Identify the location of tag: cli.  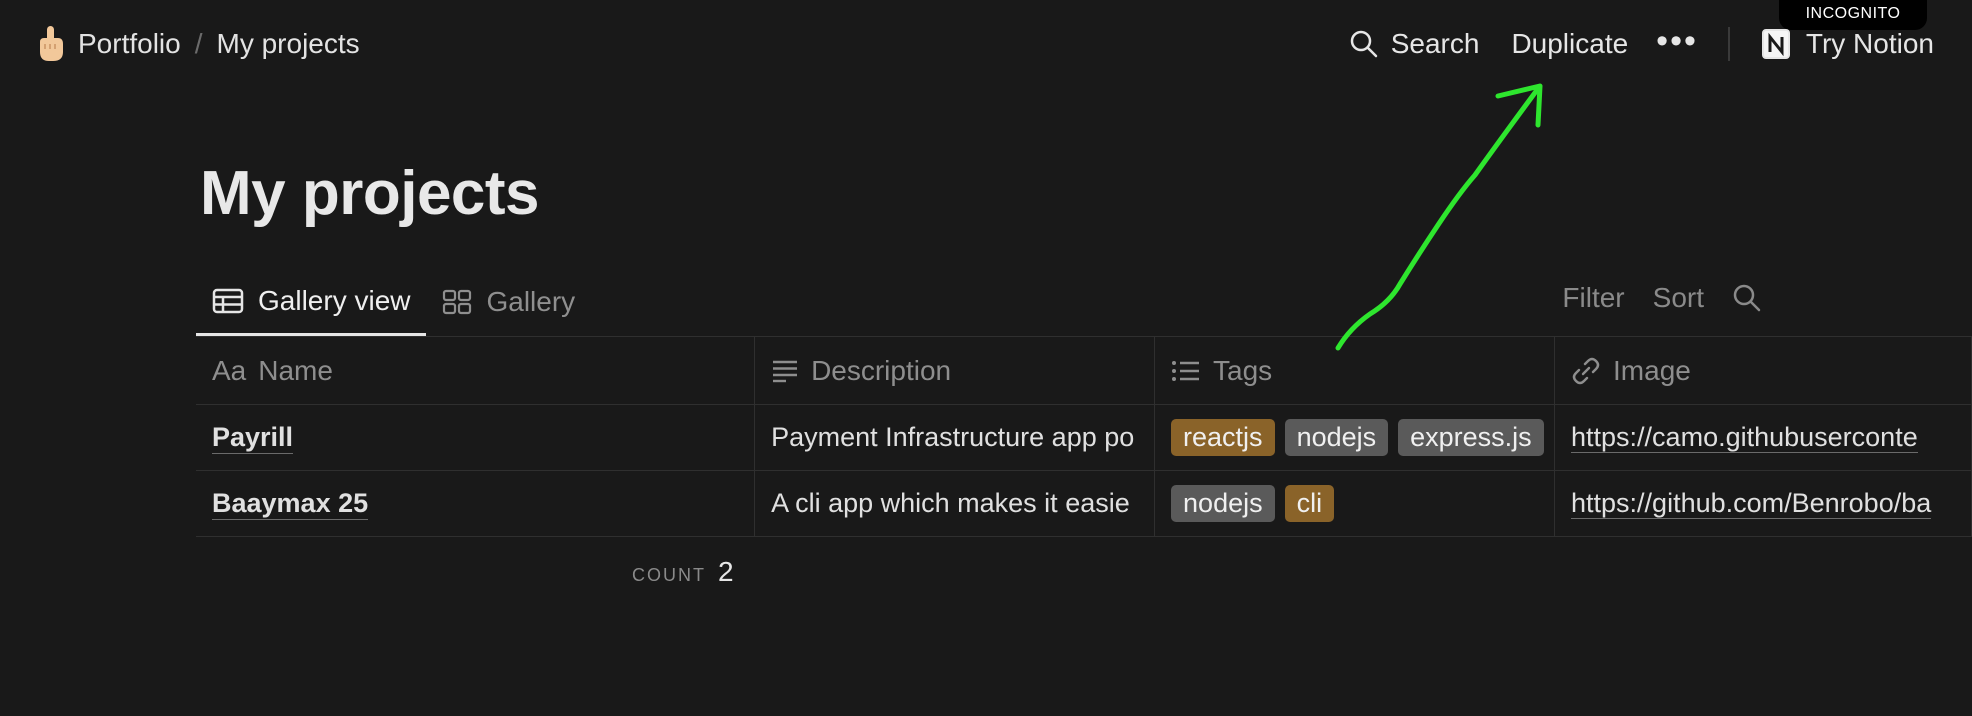
(1309, 503).